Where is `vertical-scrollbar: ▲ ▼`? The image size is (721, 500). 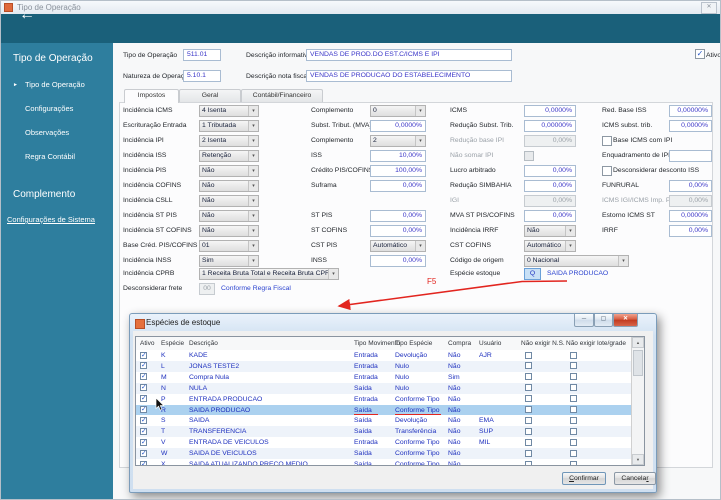
vertical-scrollbar: ▲ ▼ is located at coordinates (637, 401).